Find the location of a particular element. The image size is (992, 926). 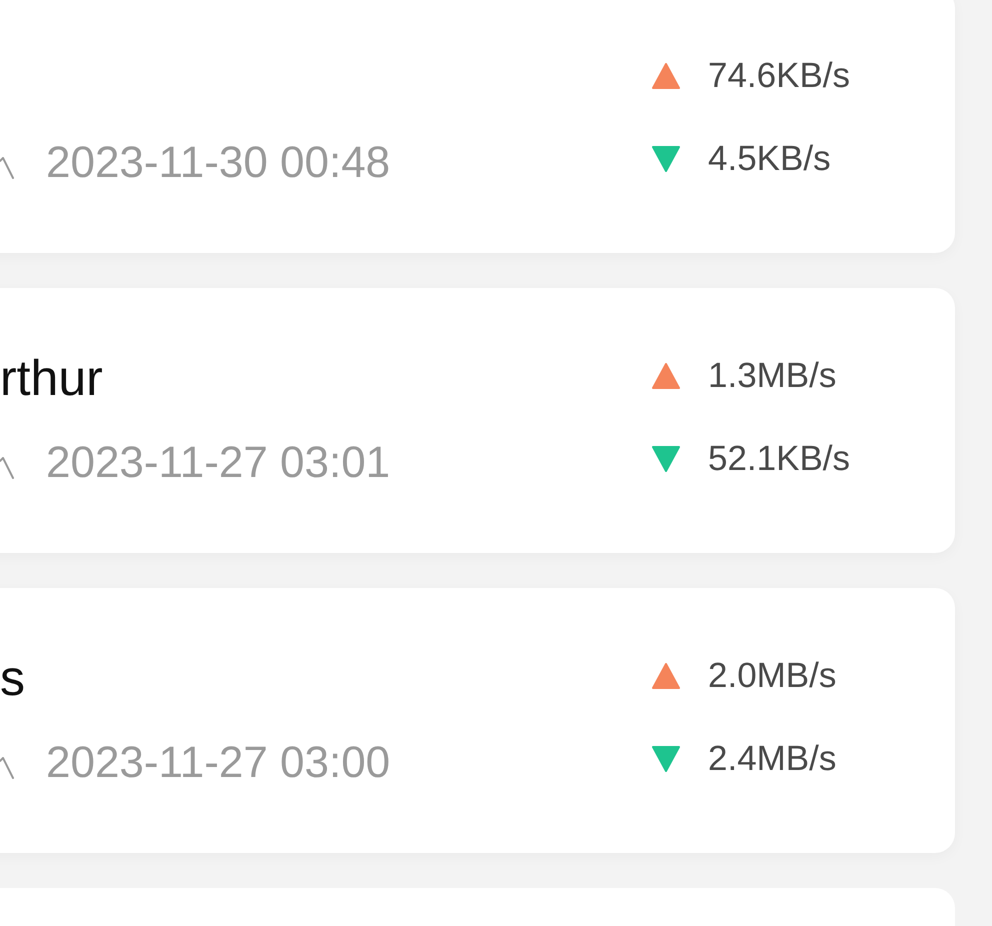

speed-text: 2.4MB/s is located at coordinates (772, 759).